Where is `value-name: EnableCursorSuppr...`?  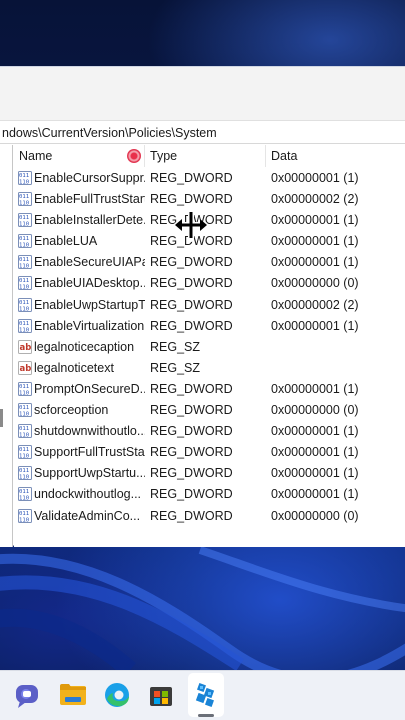
value-name: EnableCursorSuppr... is located at coordinates (89, 178).